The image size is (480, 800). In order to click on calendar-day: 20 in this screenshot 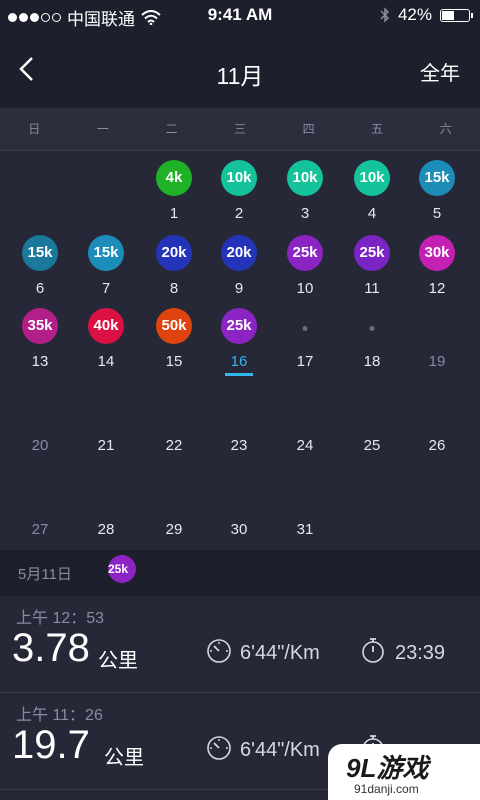, I will do `click(40, 418)`.